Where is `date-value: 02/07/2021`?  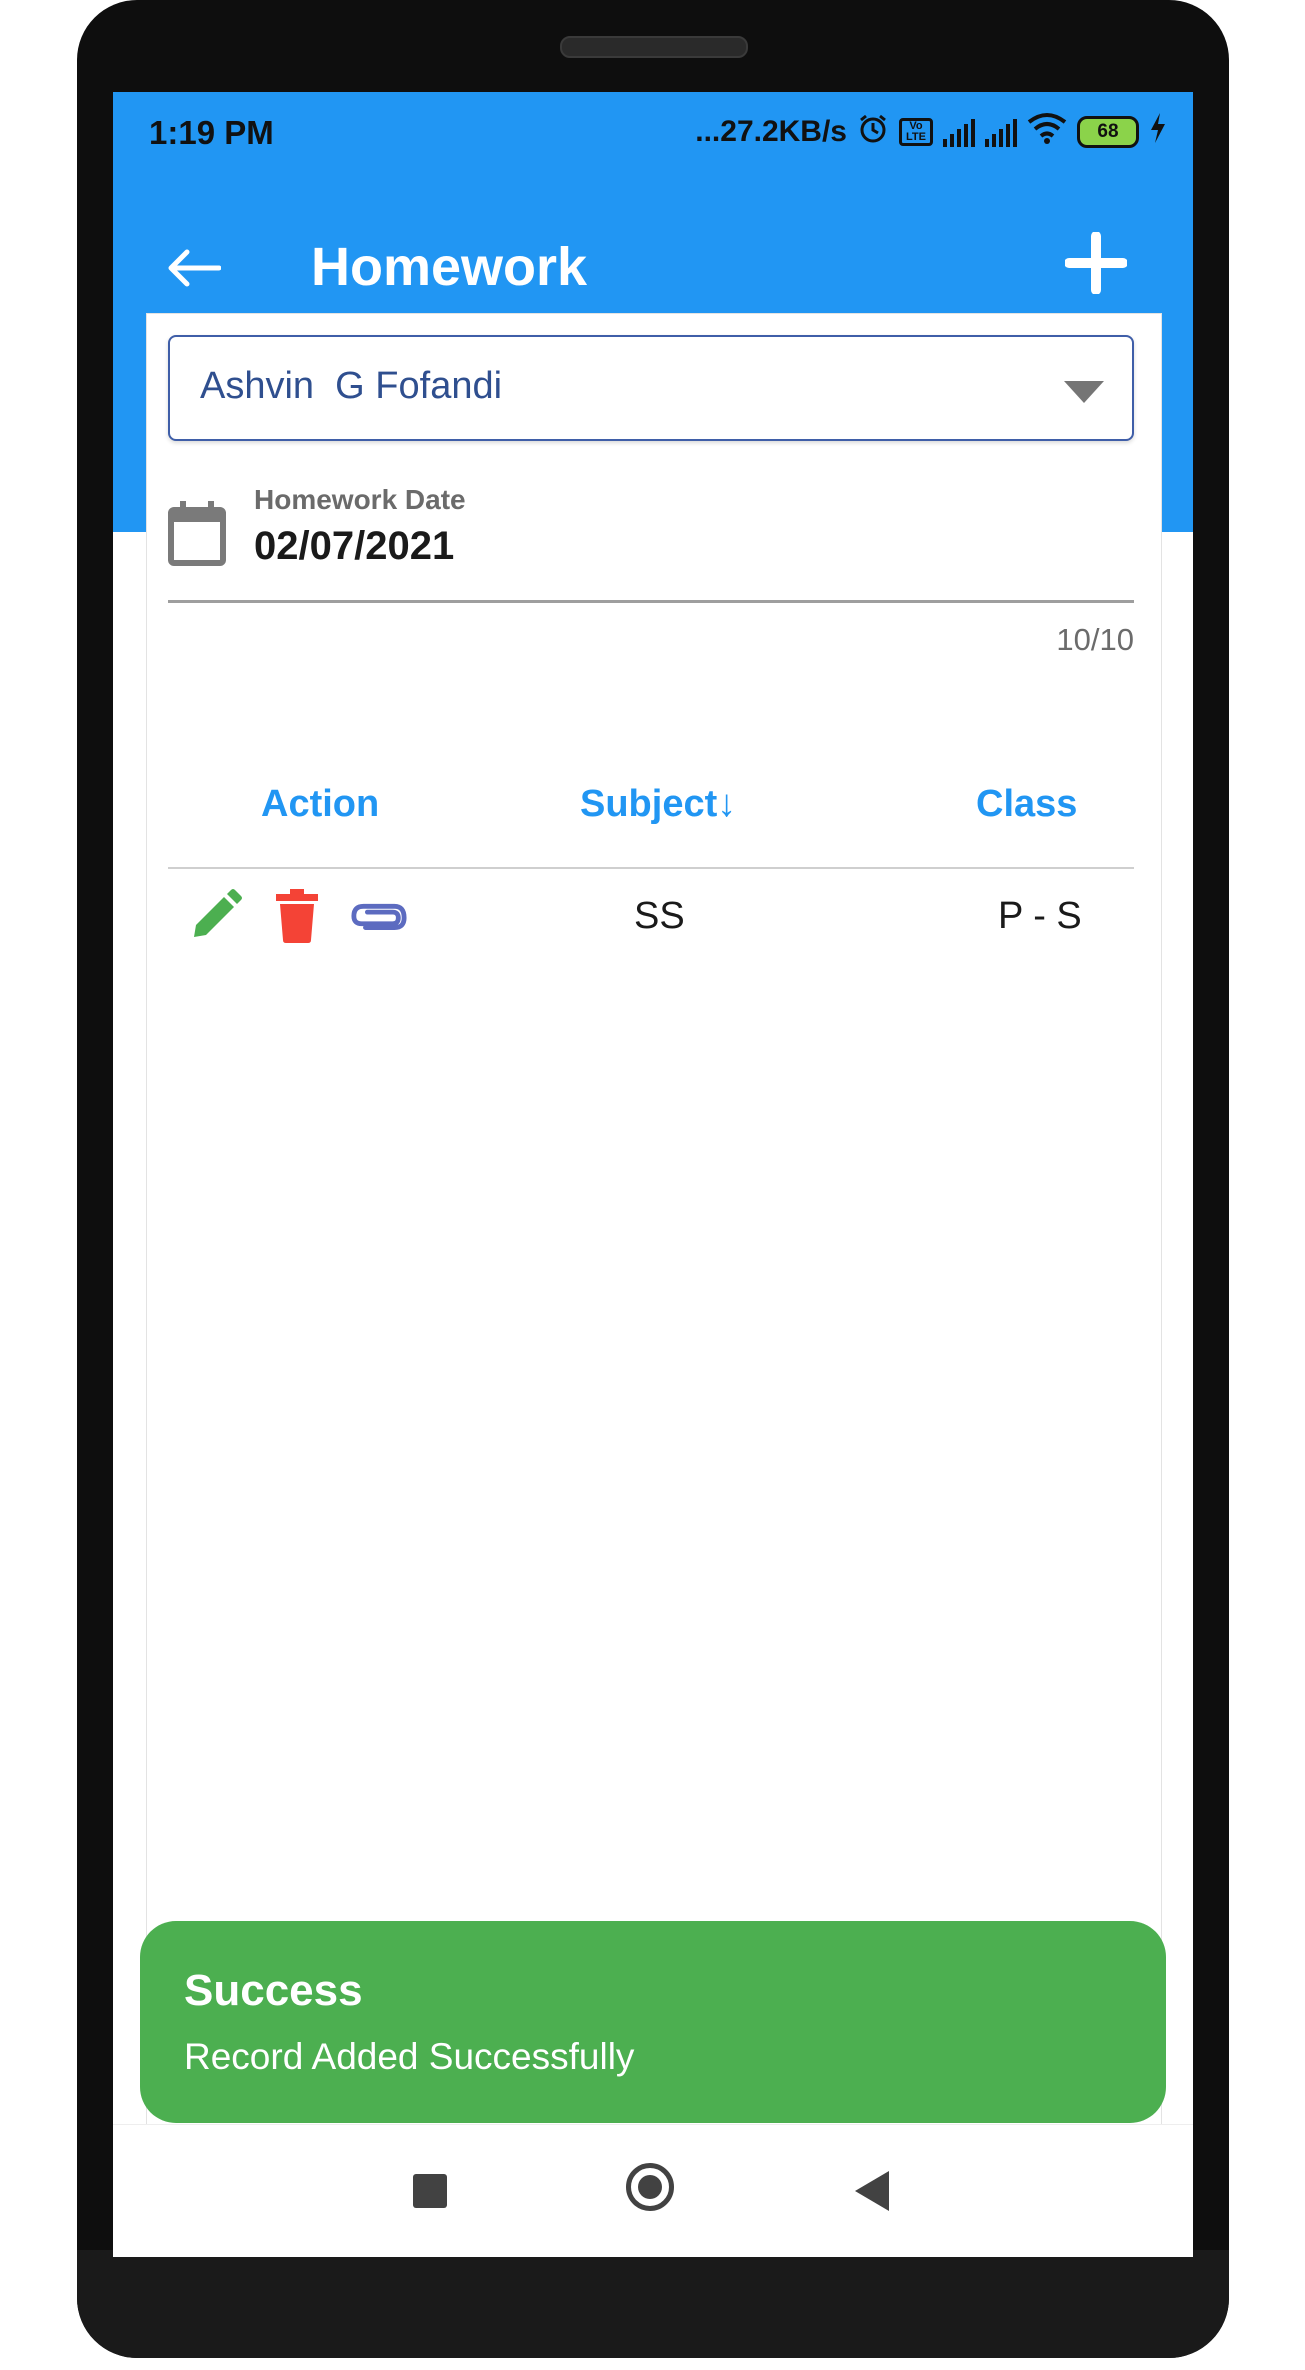 date-value: 02/07/2021 is located at coordinates (354, 546).